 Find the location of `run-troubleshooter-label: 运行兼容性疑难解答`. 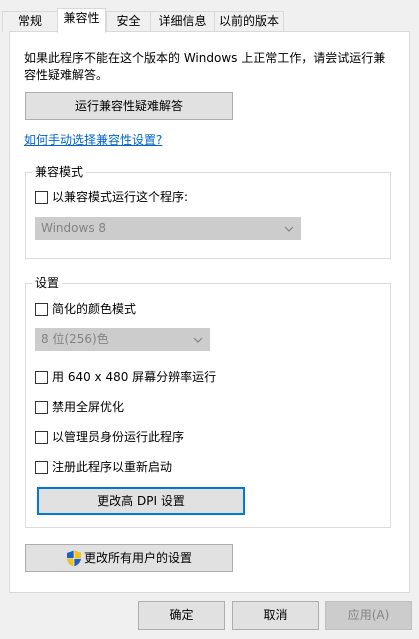

run-troubleshooter-label: 运行兼容性疑难解答 is located at coordinates (128, 106).